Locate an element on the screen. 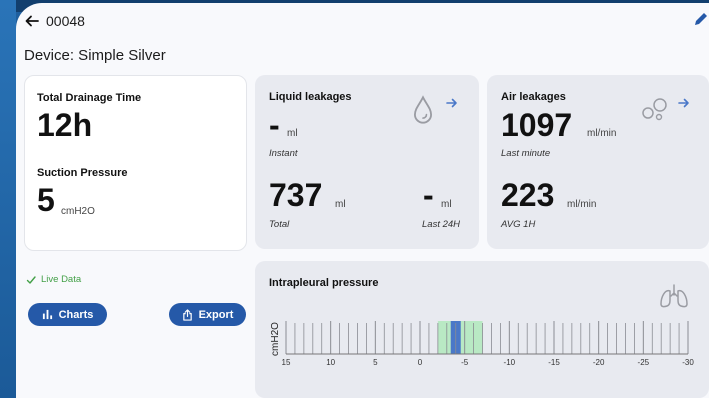 This screenshot has width=709, height=398. air-avg-label: AVG 1H is located at coordinates (518, 224).